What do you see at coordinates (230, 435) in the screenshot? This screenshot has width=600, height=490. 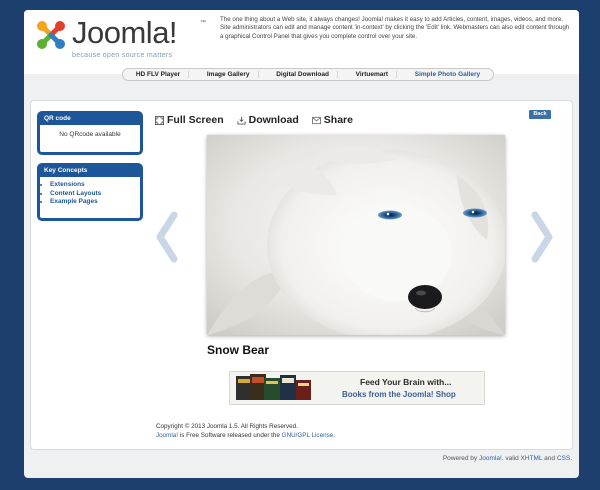 I see `license-text: is Free Software released under the` at bounding box center [230, 435].